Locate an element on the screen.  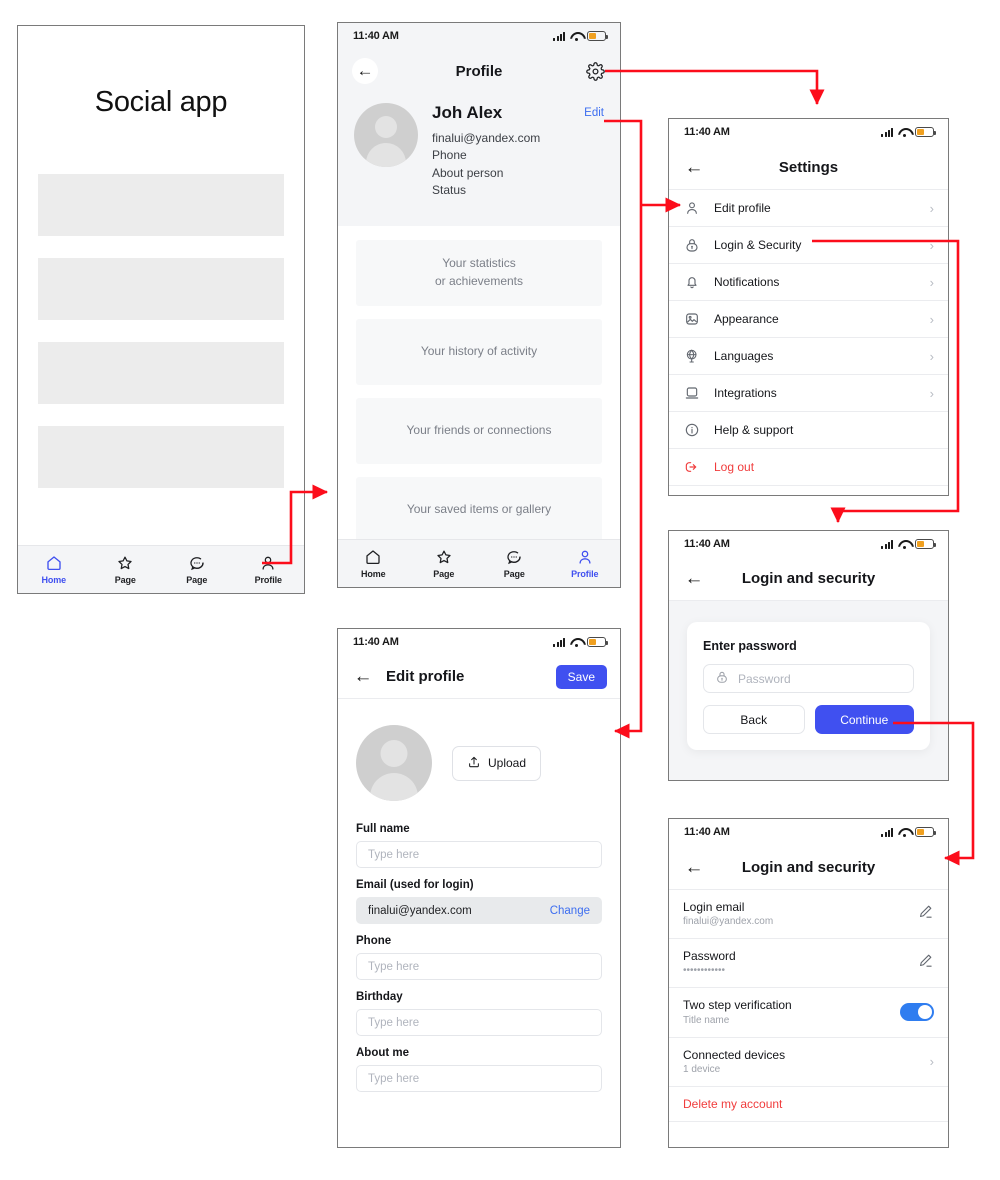
full-name-input: Type here is located at coordinates (479, 854).